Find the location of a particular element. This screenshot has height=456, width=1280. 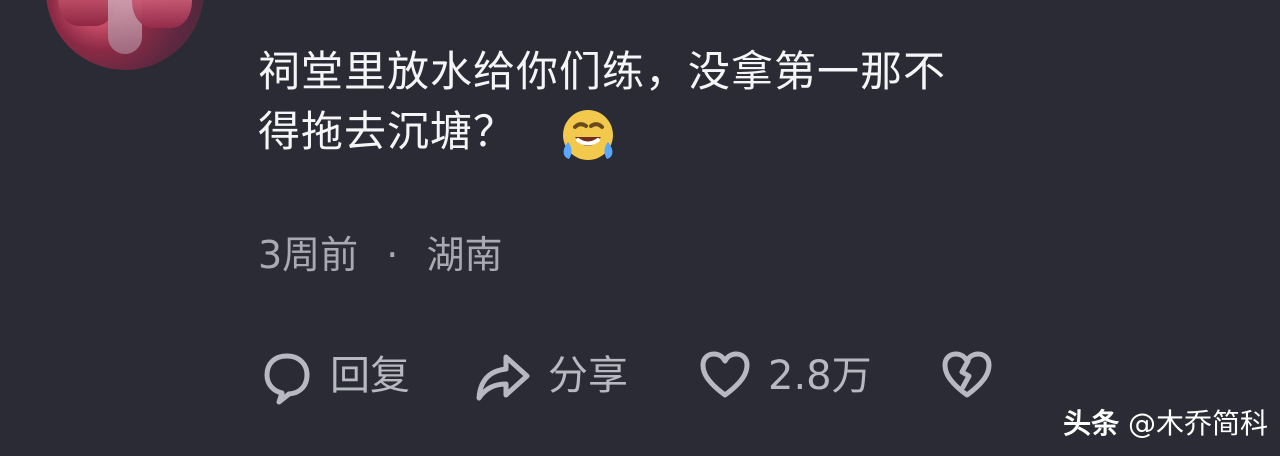

like-count: 2.8万 is located at coordinates (820, 376).